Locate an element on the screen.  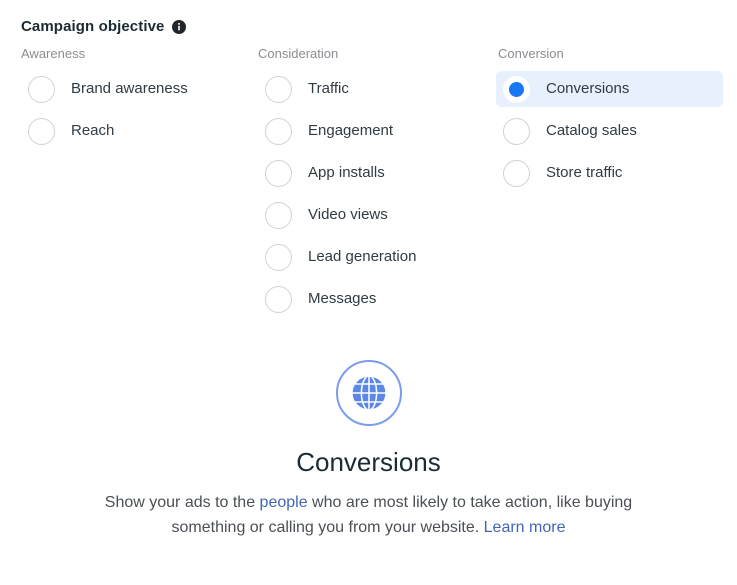
option-video-views: Video views is located at coordinates (371, 215).